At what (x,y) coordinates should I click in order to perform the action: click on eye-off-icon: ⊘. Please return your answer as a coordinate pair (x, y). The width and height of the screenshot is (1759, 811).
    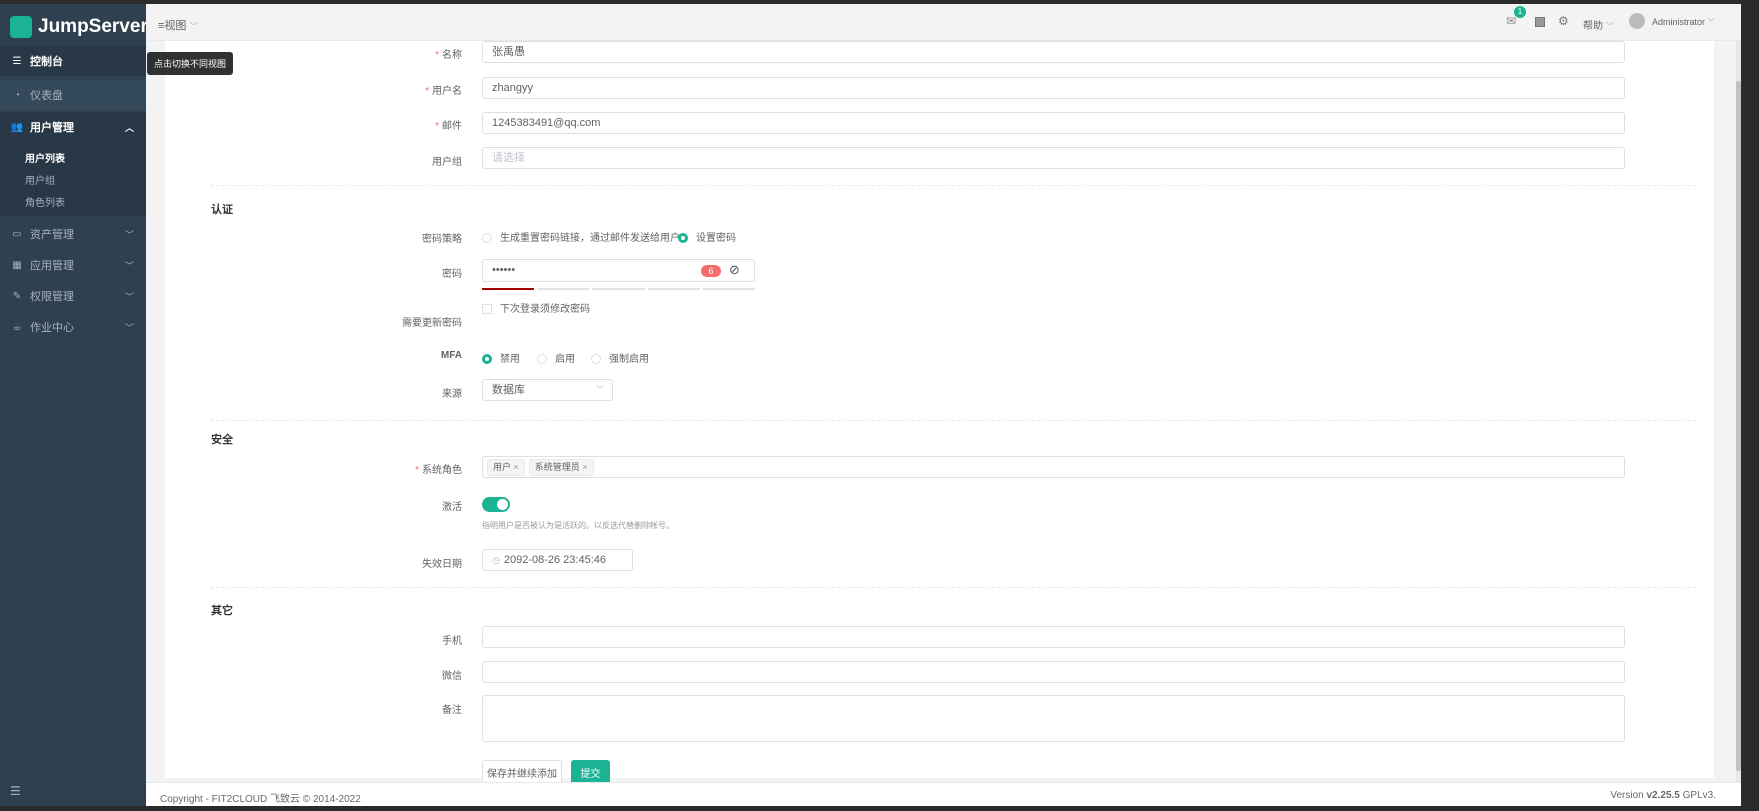
    Looking at the image, I should click on (734, 270).